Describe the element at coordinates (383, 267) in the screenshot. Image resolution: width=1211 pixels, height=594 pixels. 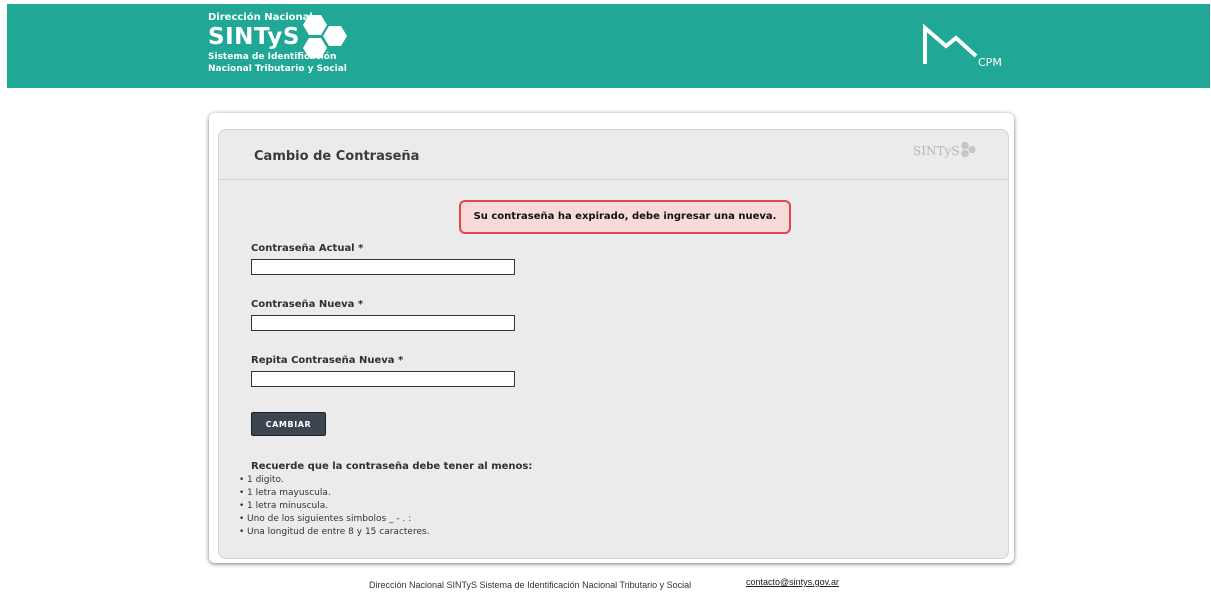
I see `current-password-input` at that location.